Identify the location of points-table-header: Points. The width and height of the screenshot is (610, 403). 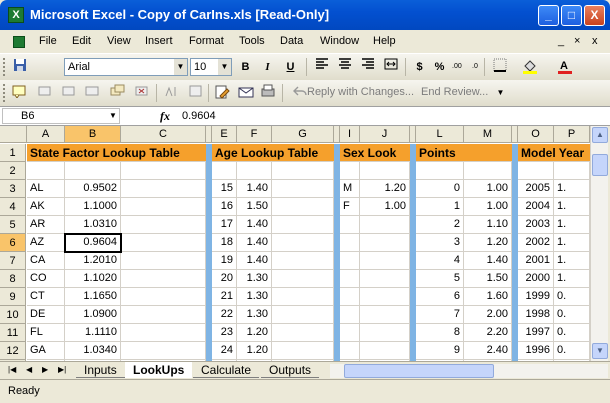
(464, 153).